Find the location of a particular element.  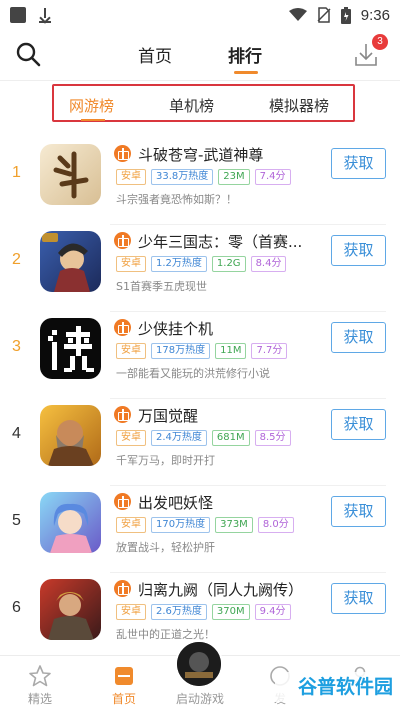

star-icon is located at coordinates (40, 676).